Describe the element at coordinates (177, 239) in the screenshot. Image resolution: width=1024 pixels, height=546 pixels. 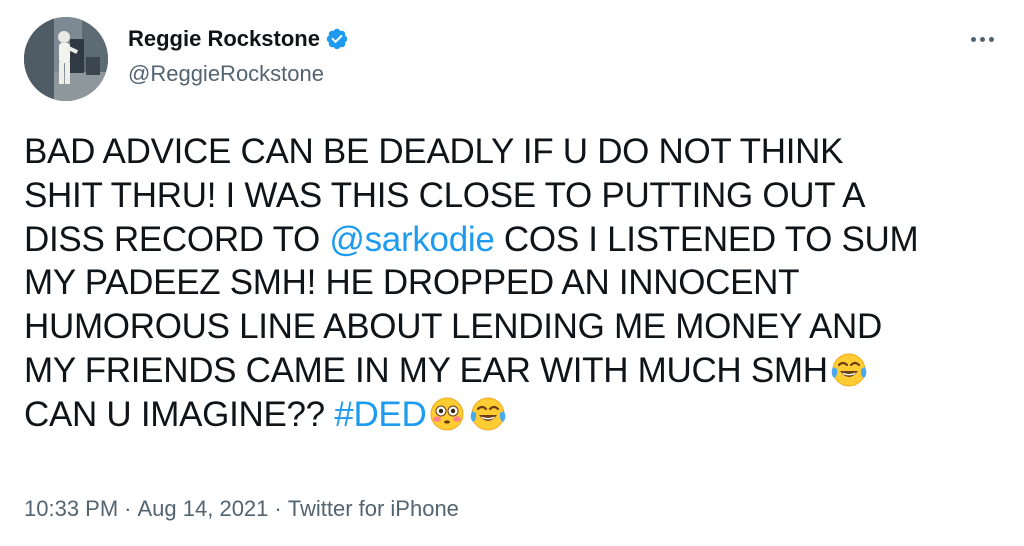
I see `tweet-text-segment: DISS RECORD TO` at that location.